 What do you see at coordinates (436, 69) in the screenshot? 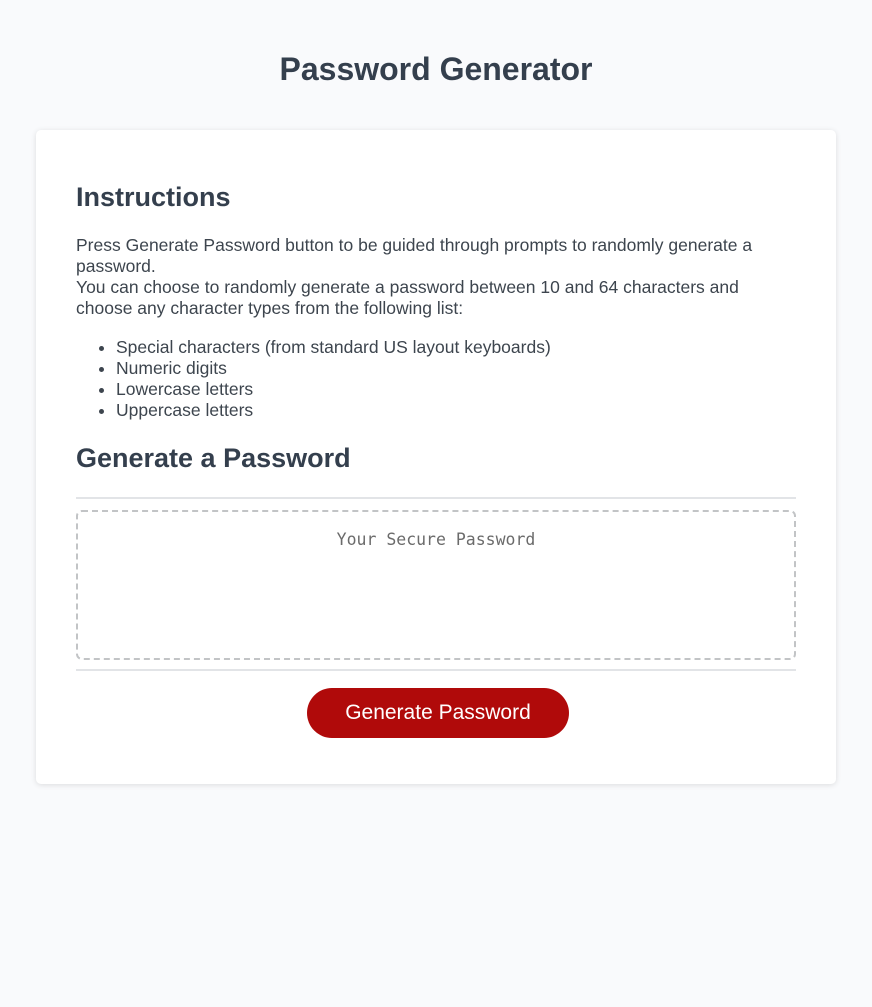
I see `page-title: Password Generator` at bounding box center [436, 69].